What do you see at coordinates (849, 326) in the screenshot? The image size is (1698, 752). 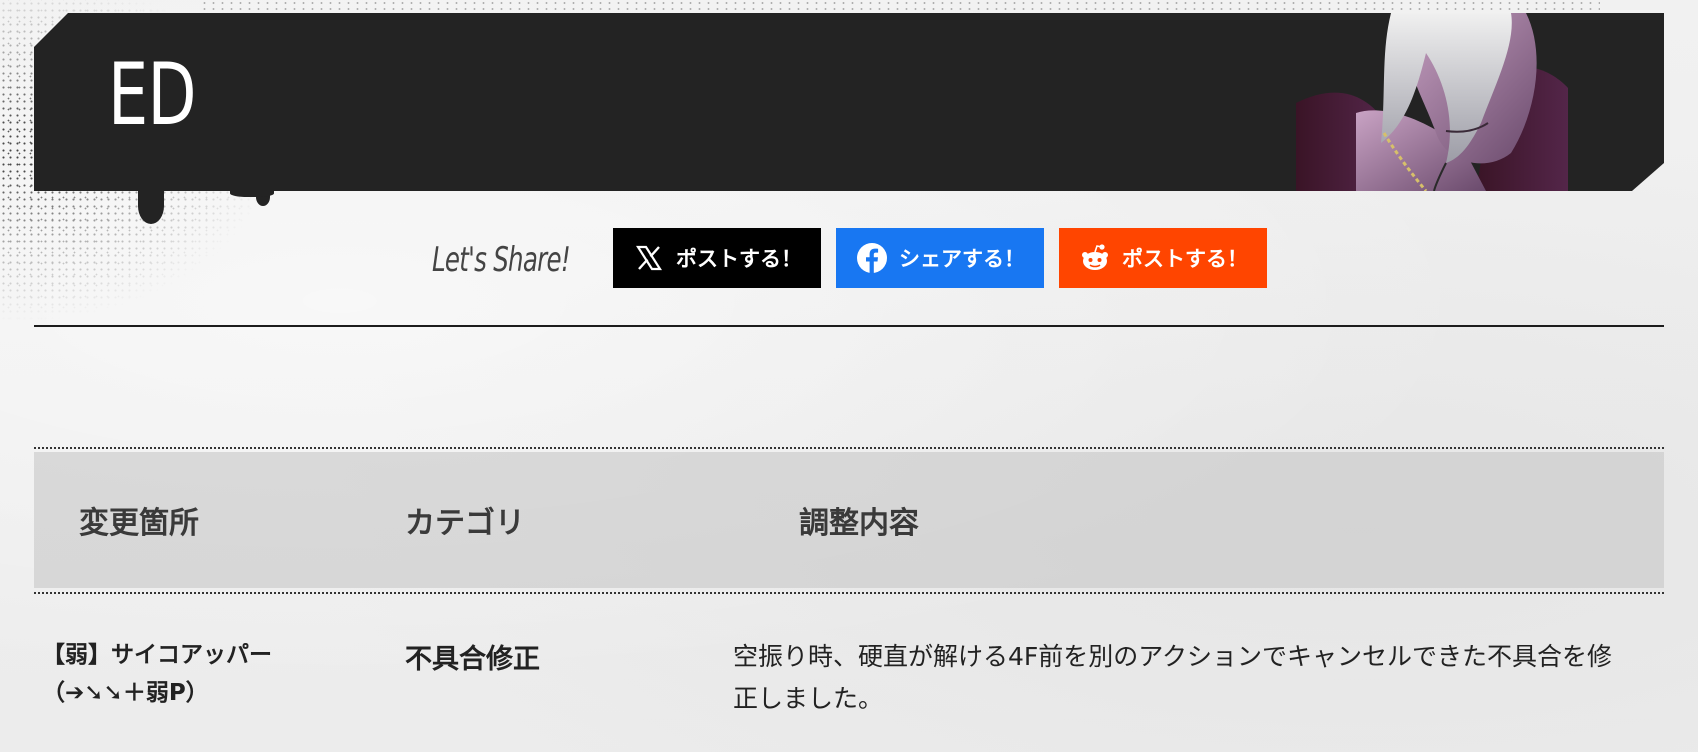 I see `section-divider` at bounding box center [849, 326].